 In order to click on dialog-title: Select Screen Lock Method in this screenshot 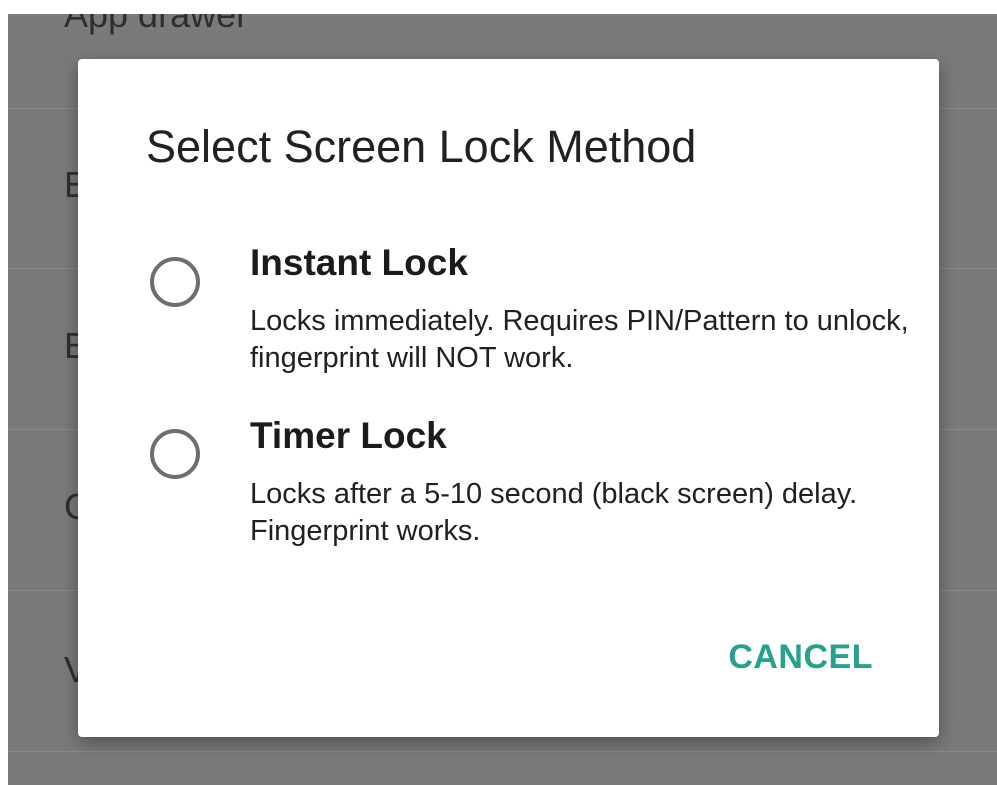, I will do `click(421, 146)`.